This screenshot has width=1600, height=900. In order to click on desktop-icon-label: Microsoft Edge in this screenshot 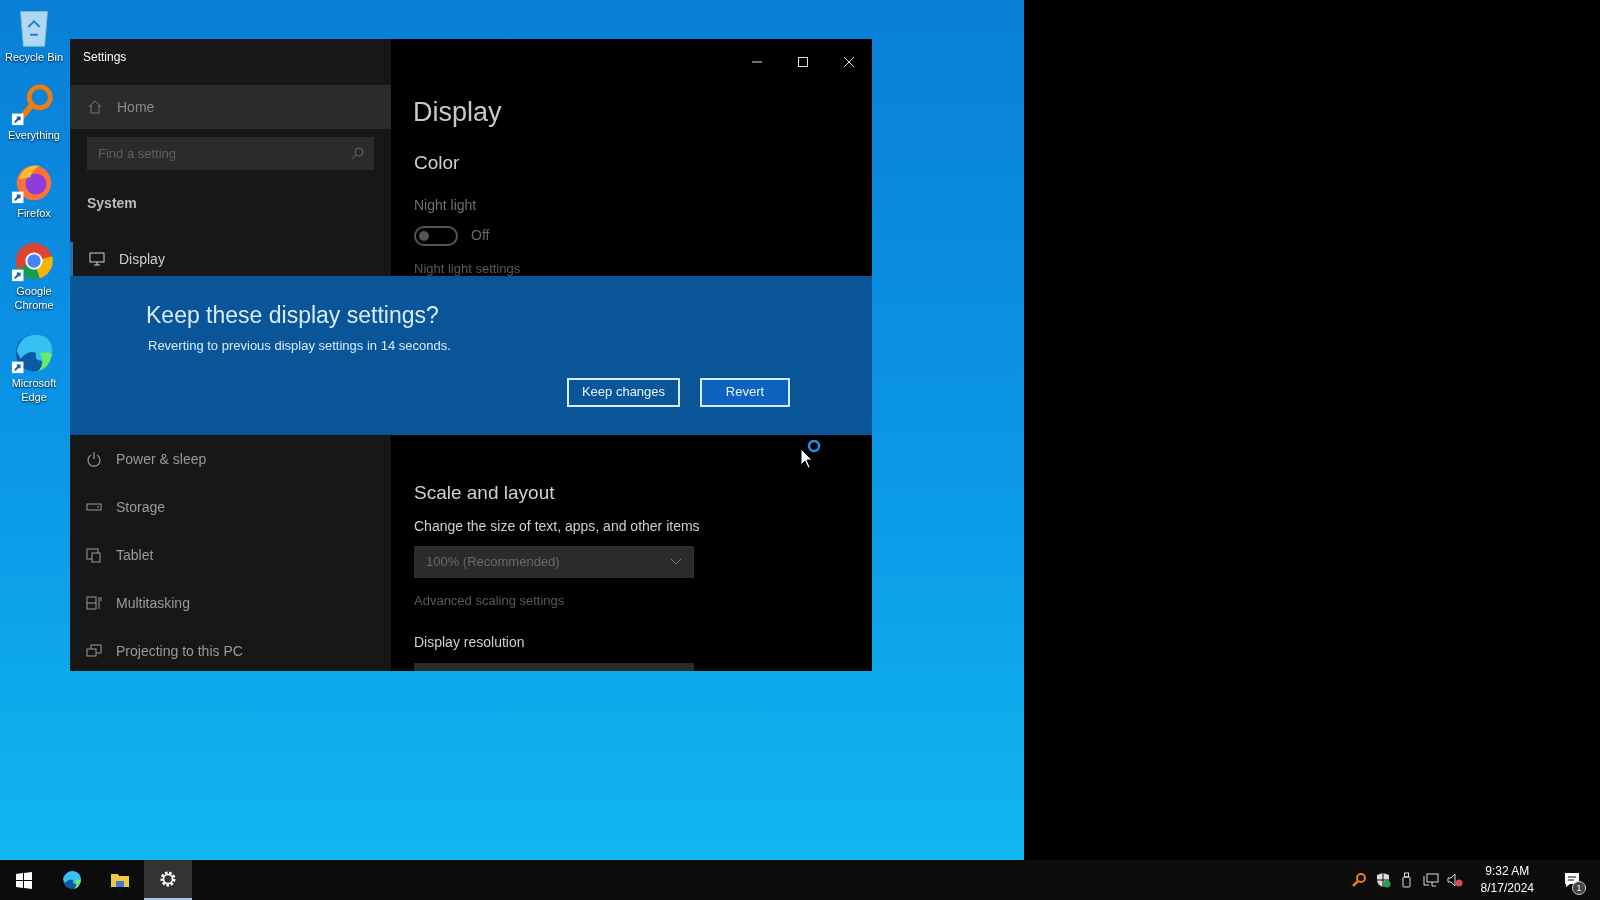, I will do `click(34, 390)`.